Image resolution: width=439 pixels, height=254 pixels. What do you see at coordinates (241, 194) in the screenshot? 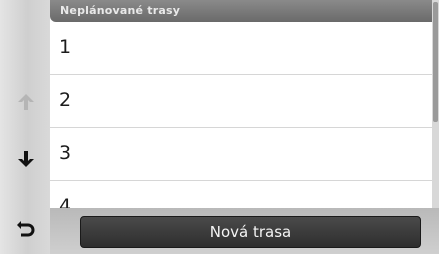
I see `list-item: 4` at bounding box center [241, 194].